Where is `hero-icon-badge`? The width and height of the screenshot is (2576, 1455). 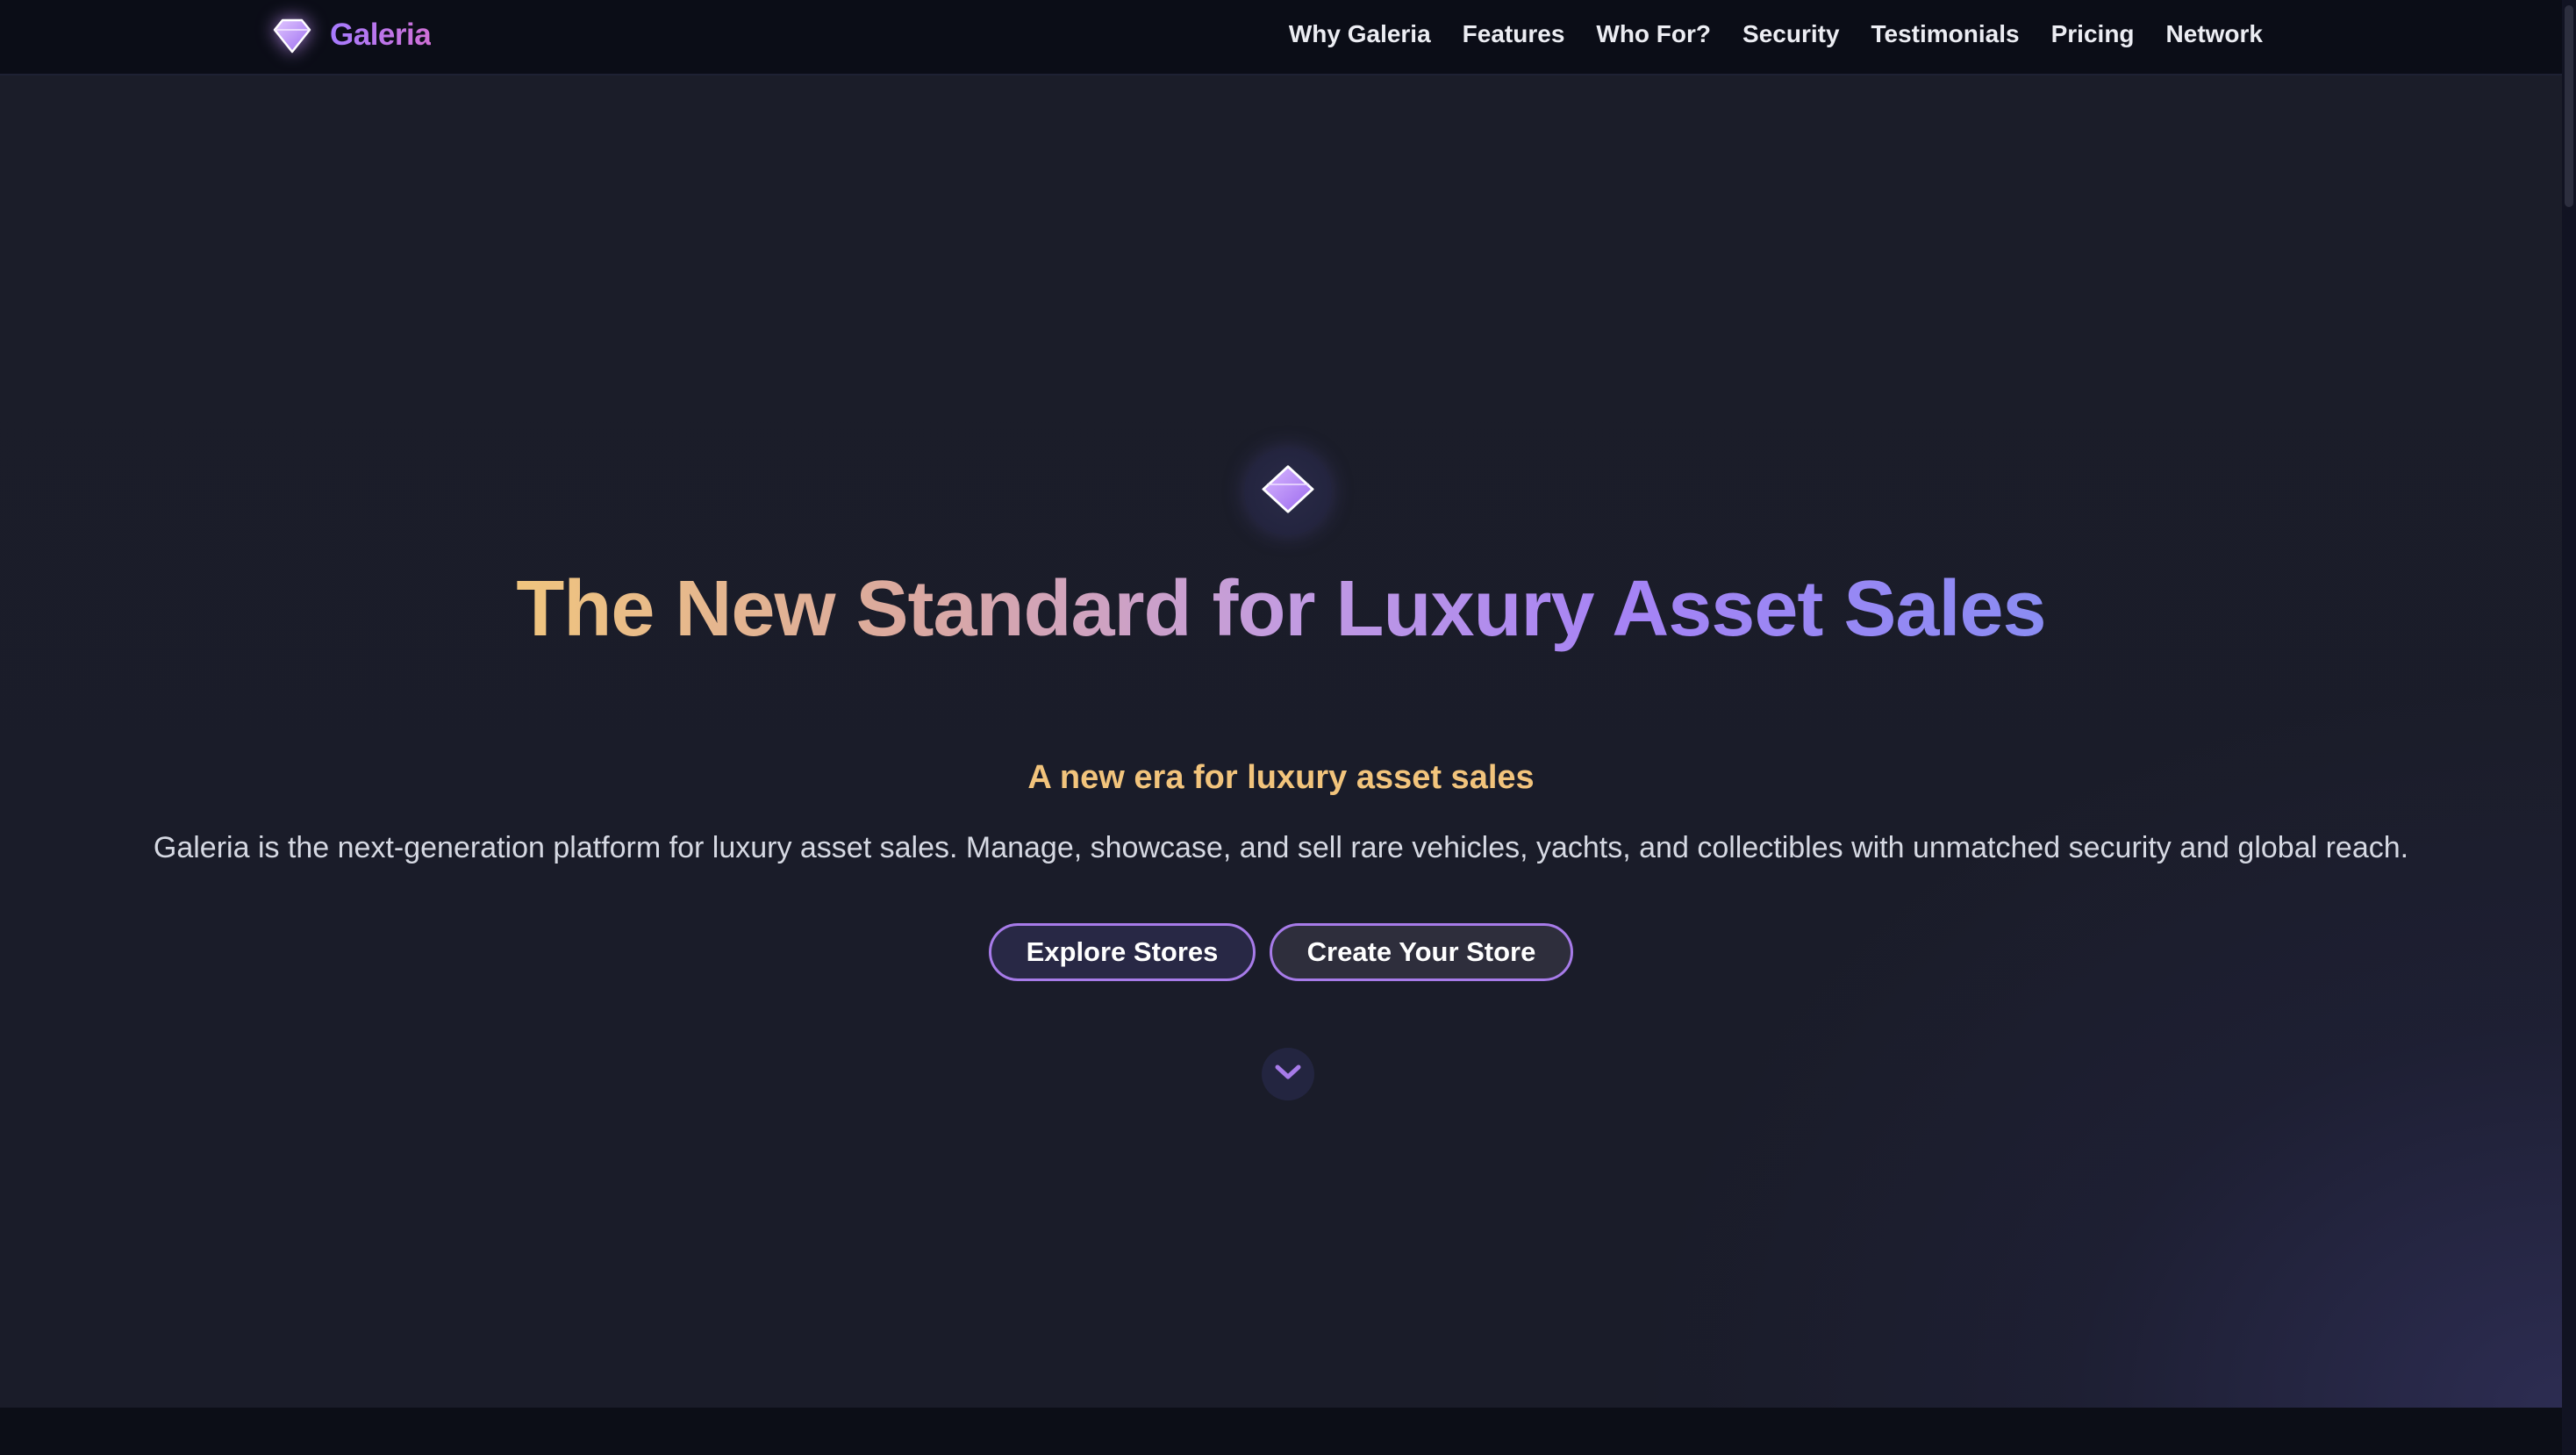 hero-icon-badge is located at coordinates (1288, 492).